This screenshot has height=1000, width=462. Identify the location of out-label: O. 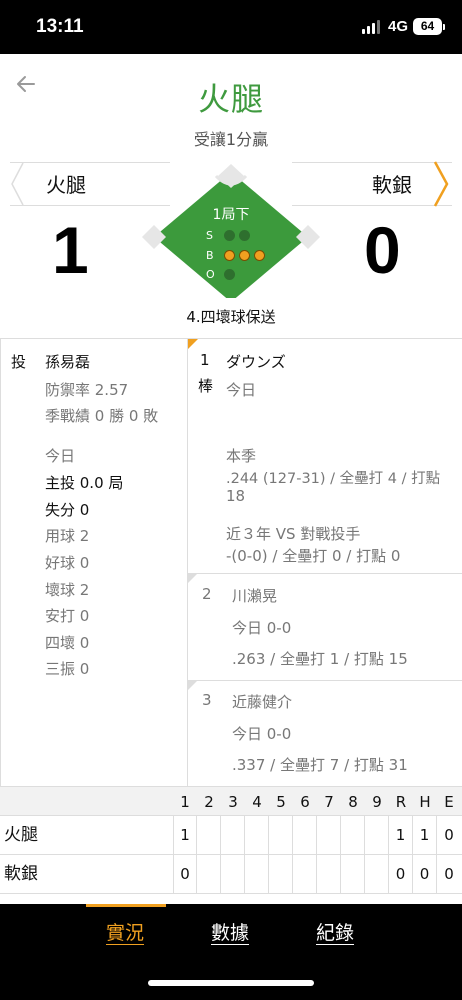
(210, 274).